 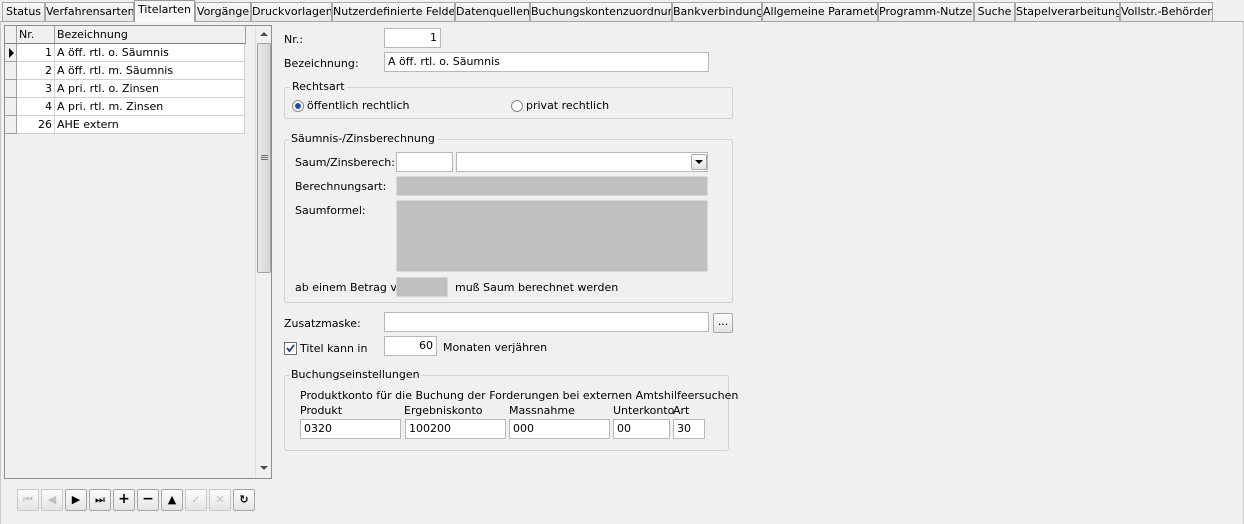 I want to click on table-row: 3 A pri. rtl. o. Zinsen, so click(x=125, y=89).